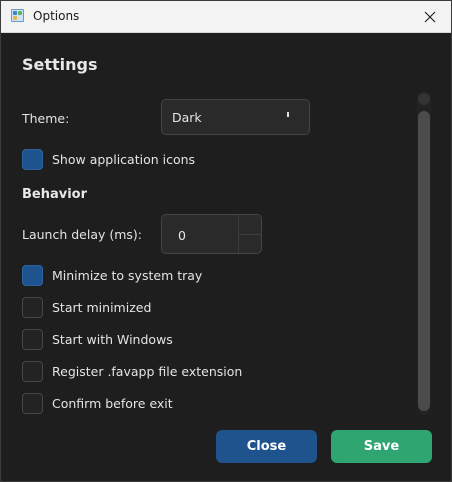  Describe the element at coordinates (112, 403) in the screenshot. I see `confirm-exit-label: Confirm before exit` at that location.